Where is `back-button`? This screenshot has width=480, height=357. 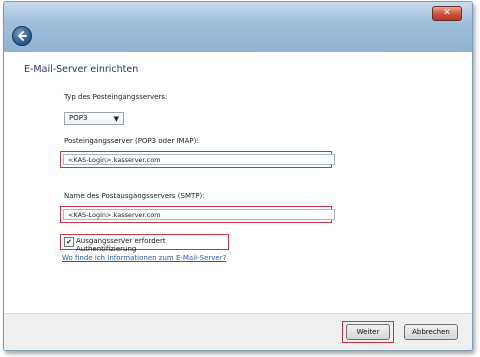
back-button is located at coordinates (22, 36).